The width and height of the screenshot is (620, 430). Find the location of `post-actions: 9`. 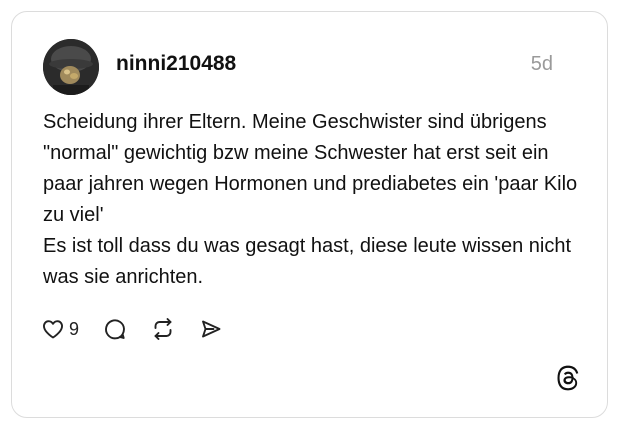

post-actions: 9 is located at coordinates (132, 329).